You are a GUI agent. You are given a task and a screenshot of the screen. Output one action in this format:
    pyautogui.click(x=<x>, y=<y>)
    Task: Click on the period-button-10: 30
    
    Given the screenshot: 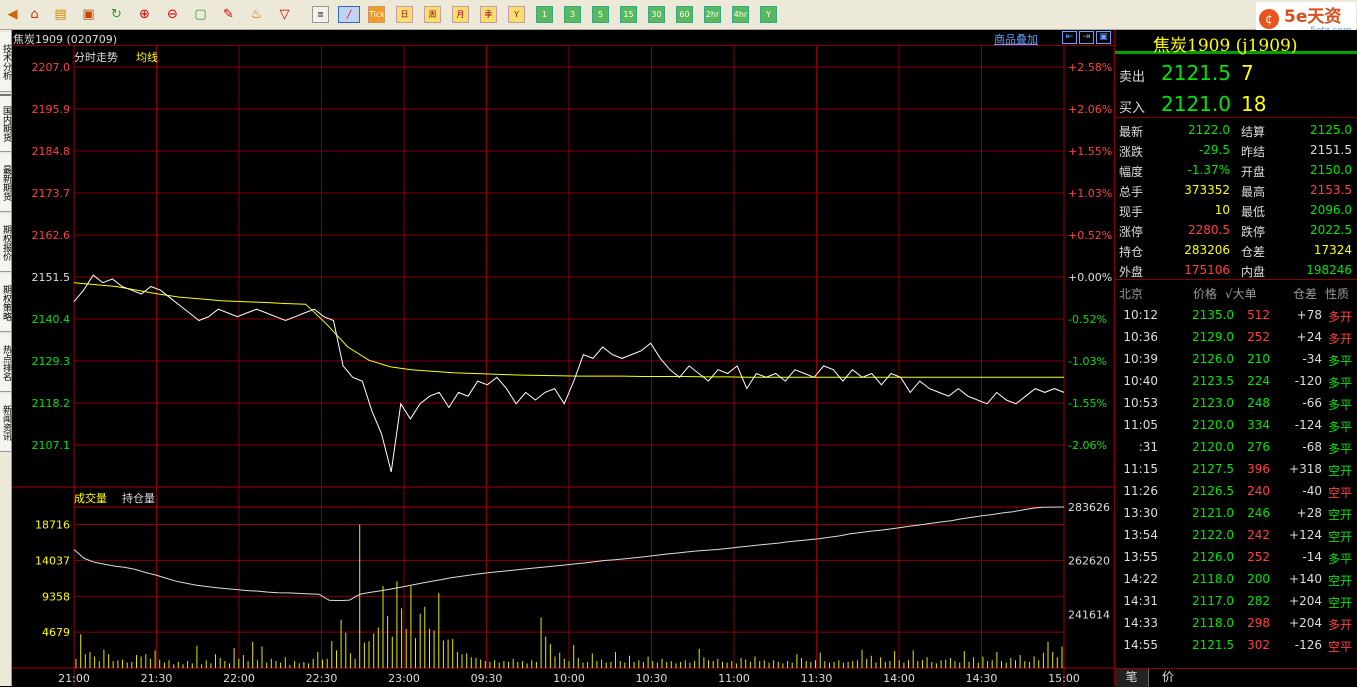 What is the action you would take?
    pyautogui.click(x=656, y=14)
    